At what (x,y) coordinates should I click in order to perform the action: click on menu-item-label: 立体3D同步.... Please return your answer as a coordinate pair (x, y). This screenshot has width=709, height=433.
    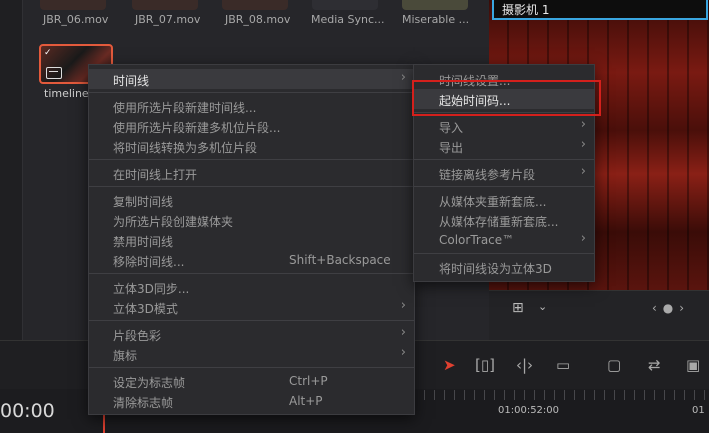
    Looking at the image, I should click on (151, 289).